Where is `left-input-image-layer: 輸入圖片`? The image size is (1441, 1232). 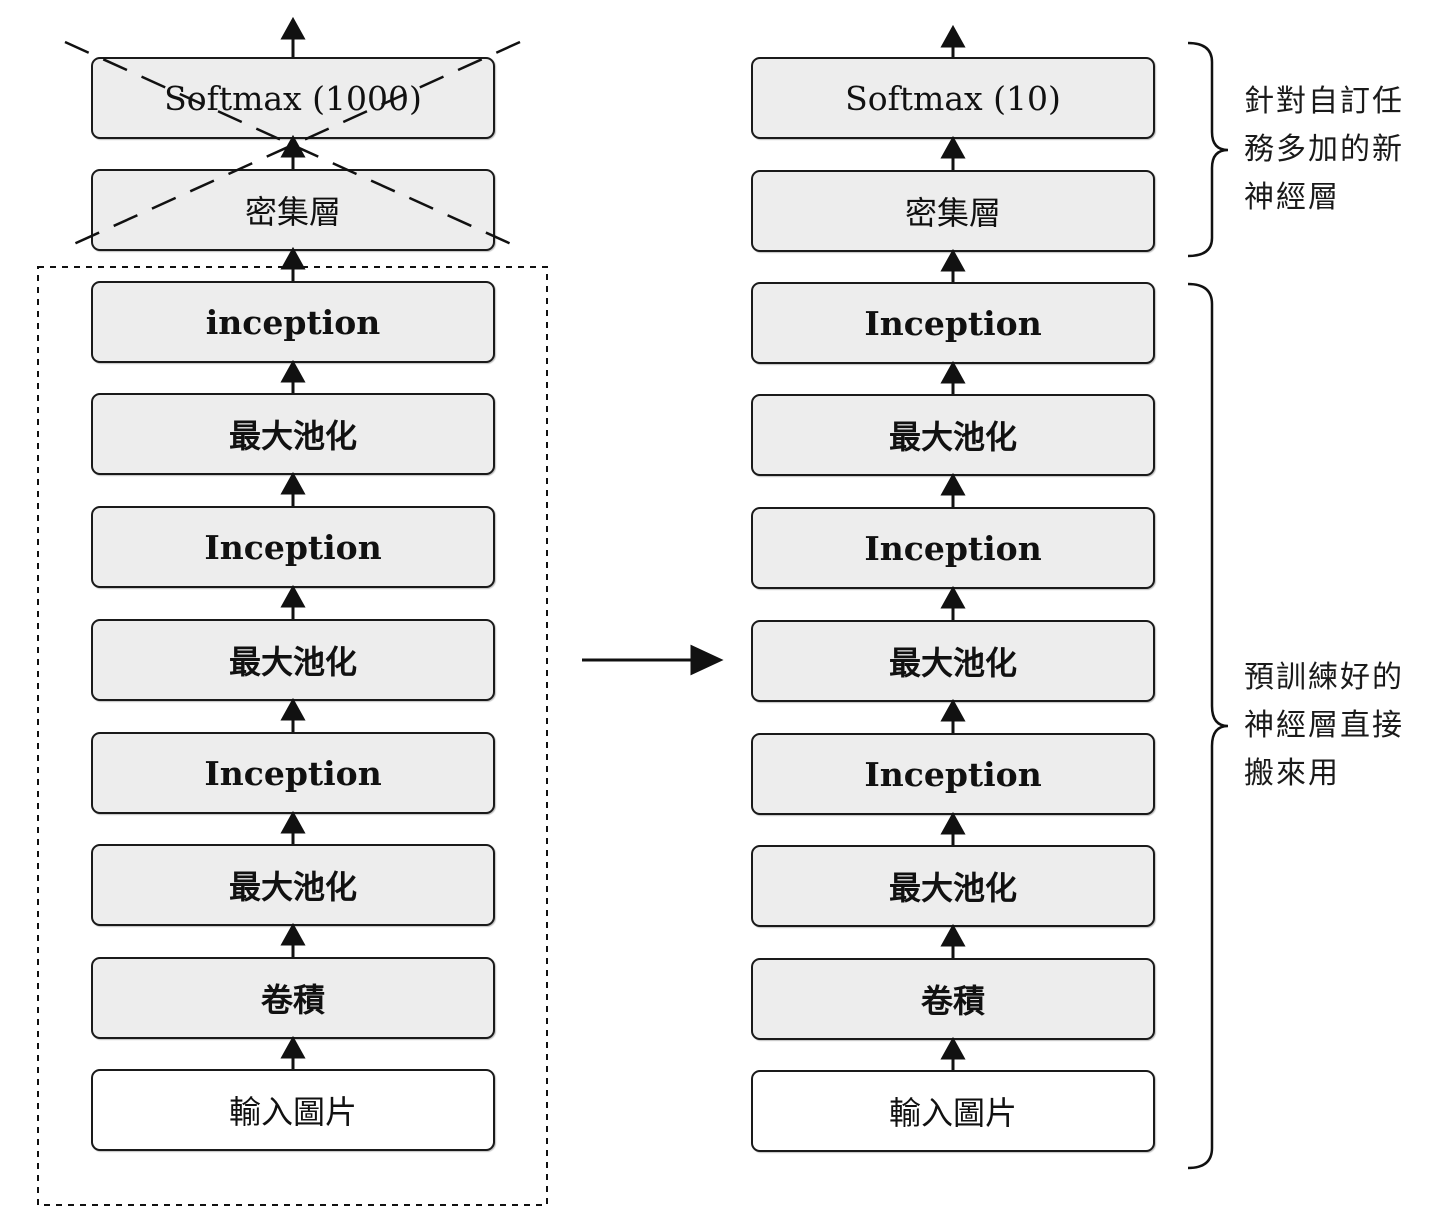 left-input-image-layer: 輸入圖片 is located at coordinates (293, 1110).